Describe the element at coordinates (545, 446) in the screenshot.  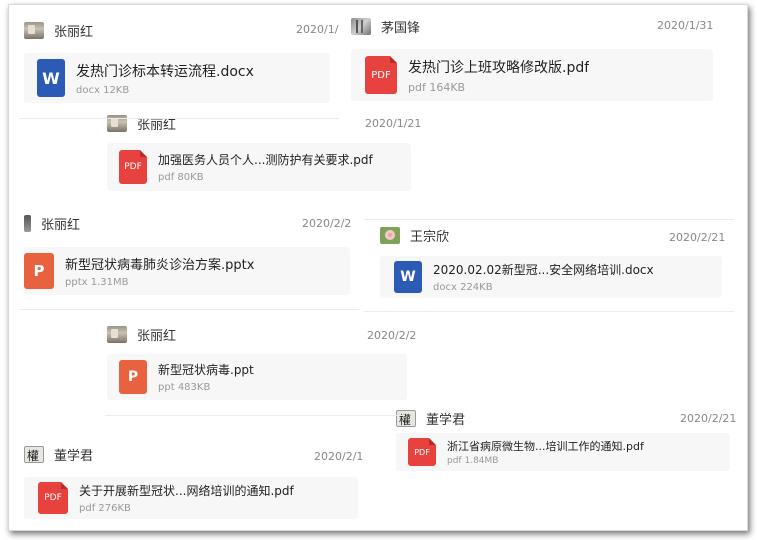
I see `file-name: 浙江省病原微生物...培训工作的通知.pdf` at that location.